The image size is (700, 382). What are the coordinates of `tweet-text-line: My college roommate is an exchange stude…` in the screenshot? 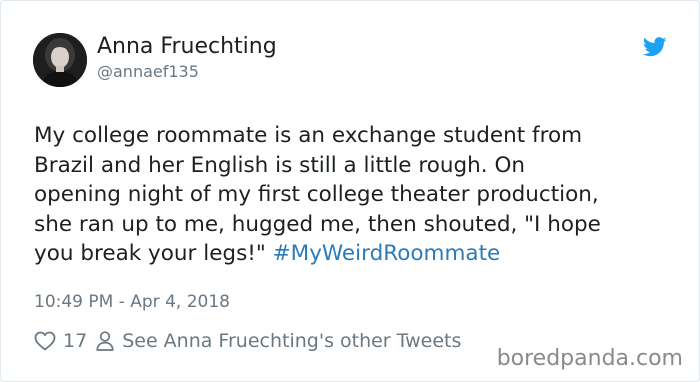 It's located at (308, 135).